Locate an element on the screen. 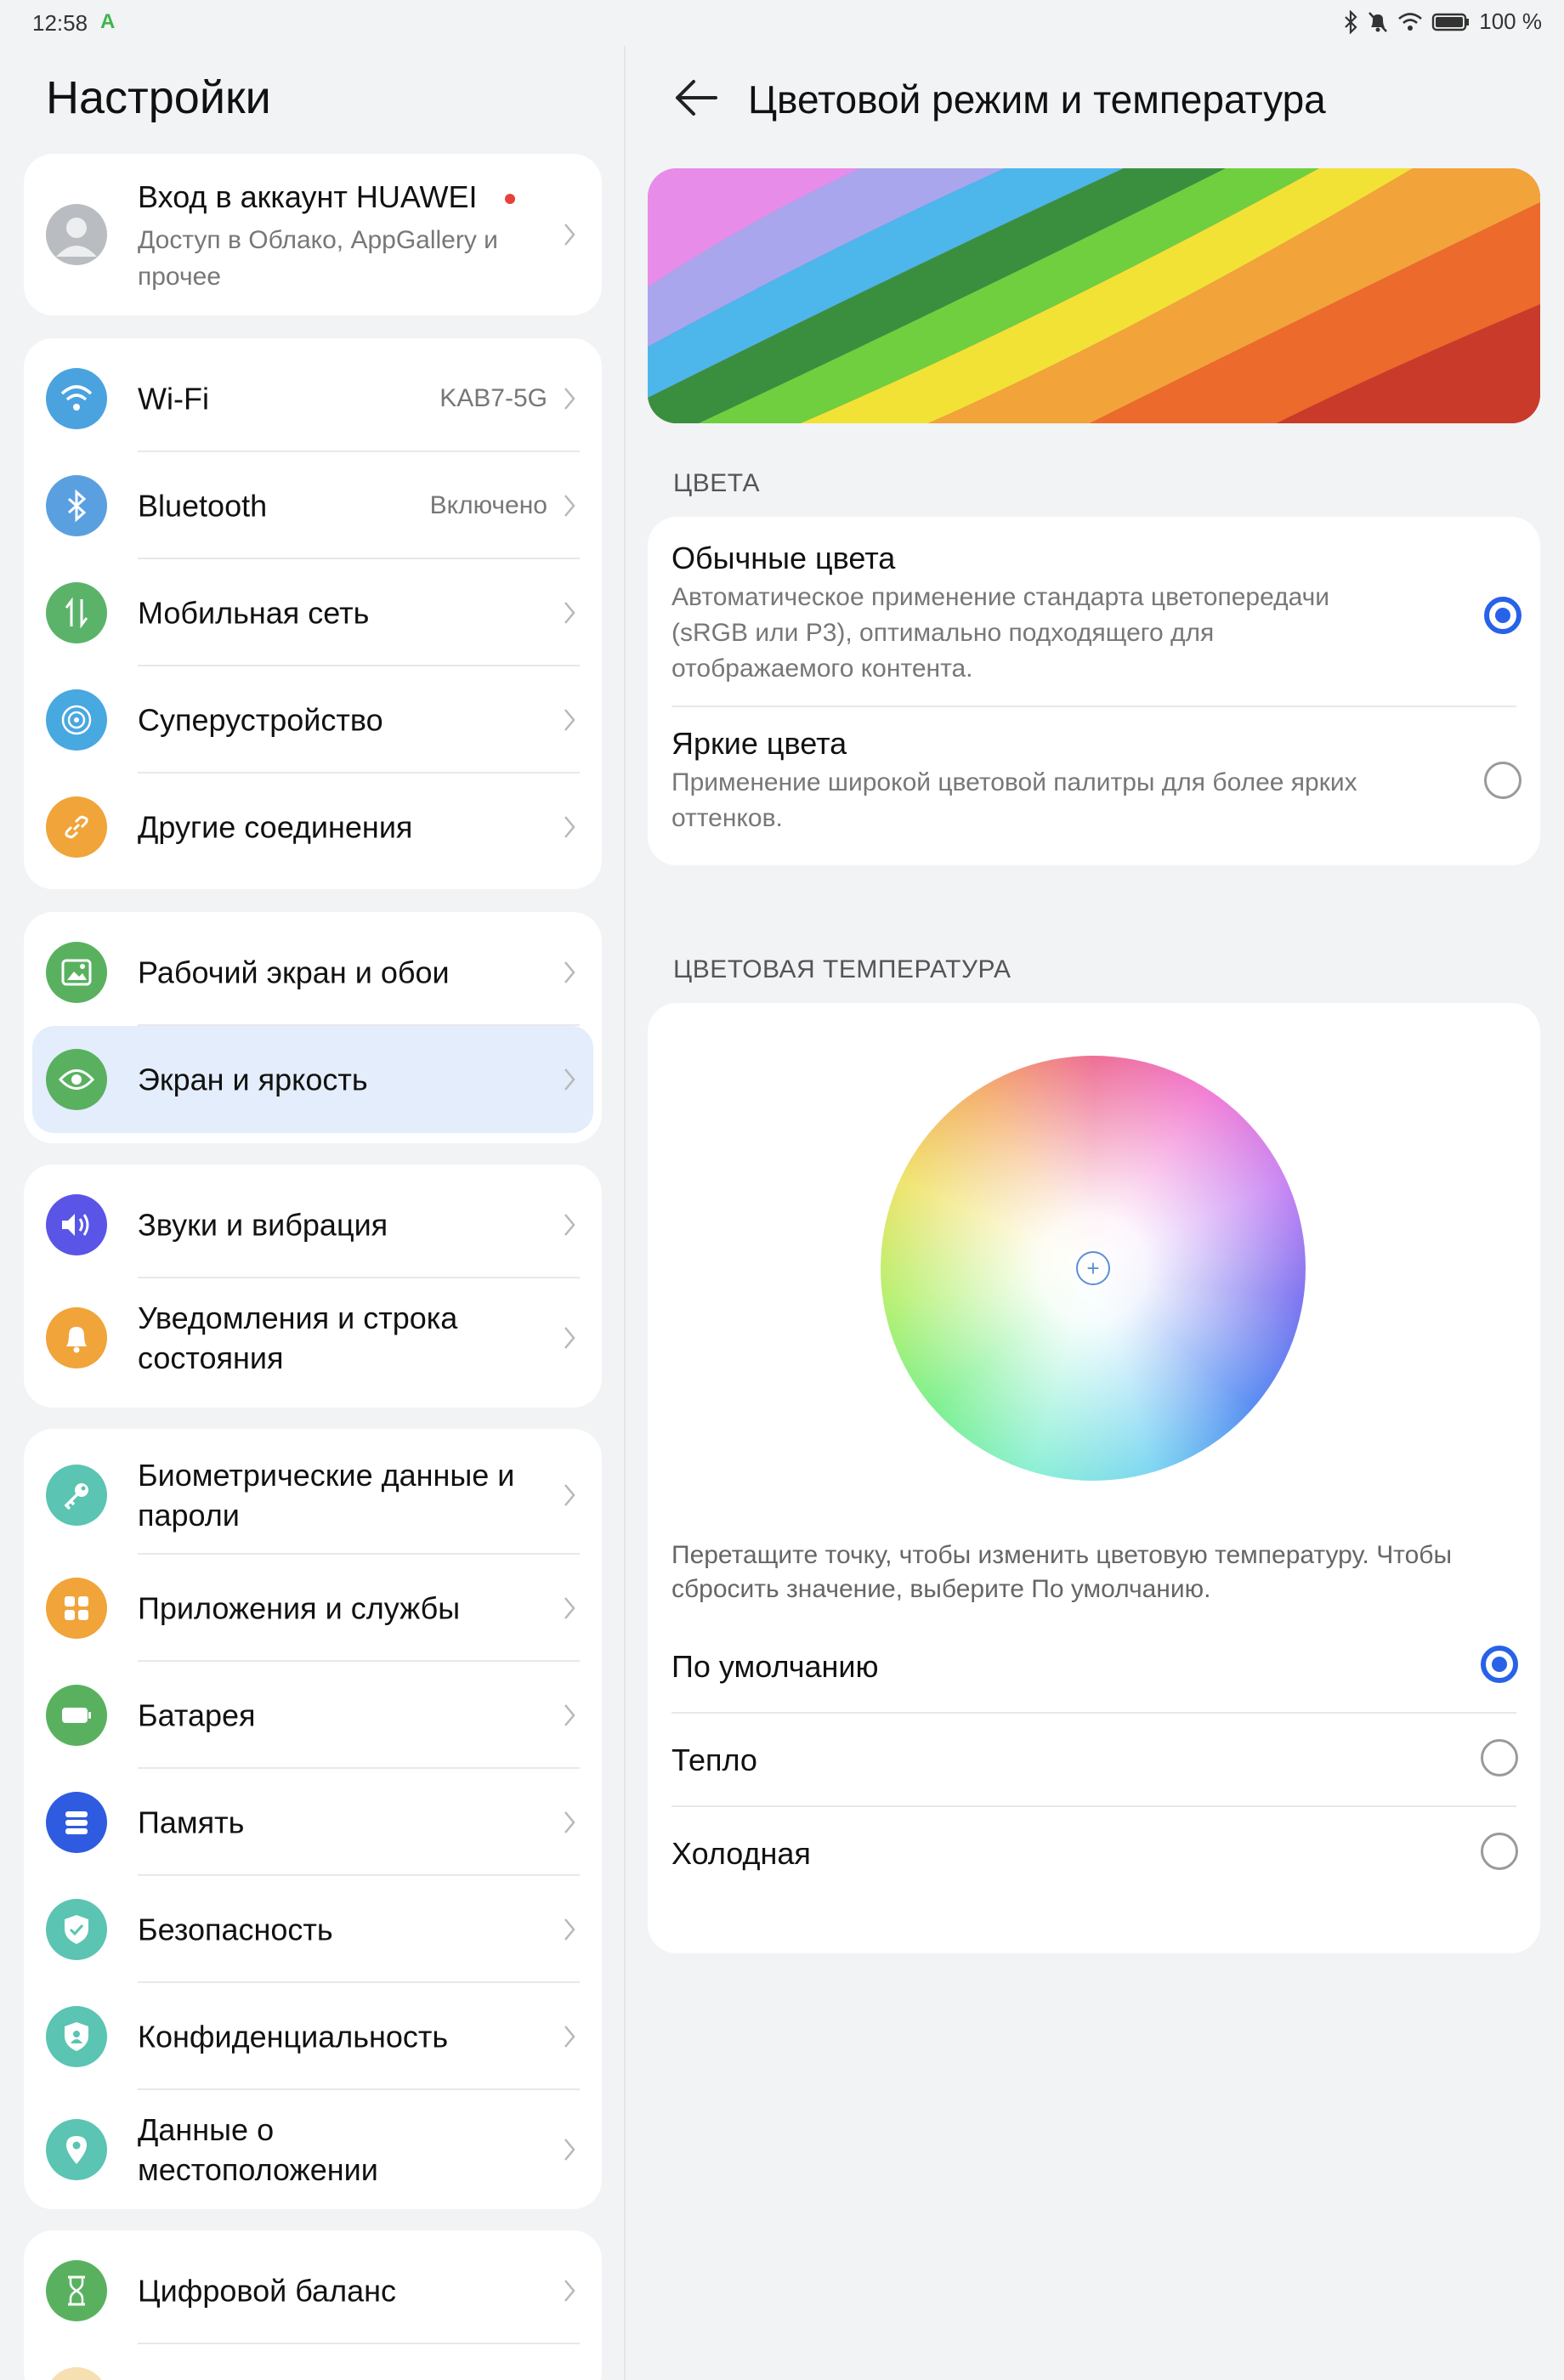 The width and height of the screenshot is (1564, 2380). temp-option-cold: Холодная is located at coordinates (1094, 1853).